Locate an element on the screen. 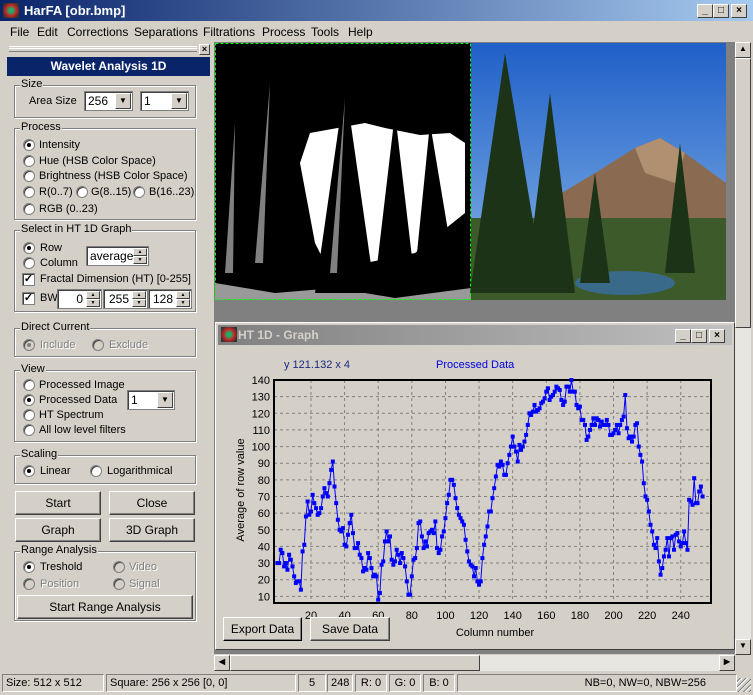 Image resolution: width=753 pixels, height=695 pixels. x-tick-label: 120 is located at coordinates (479, 616).